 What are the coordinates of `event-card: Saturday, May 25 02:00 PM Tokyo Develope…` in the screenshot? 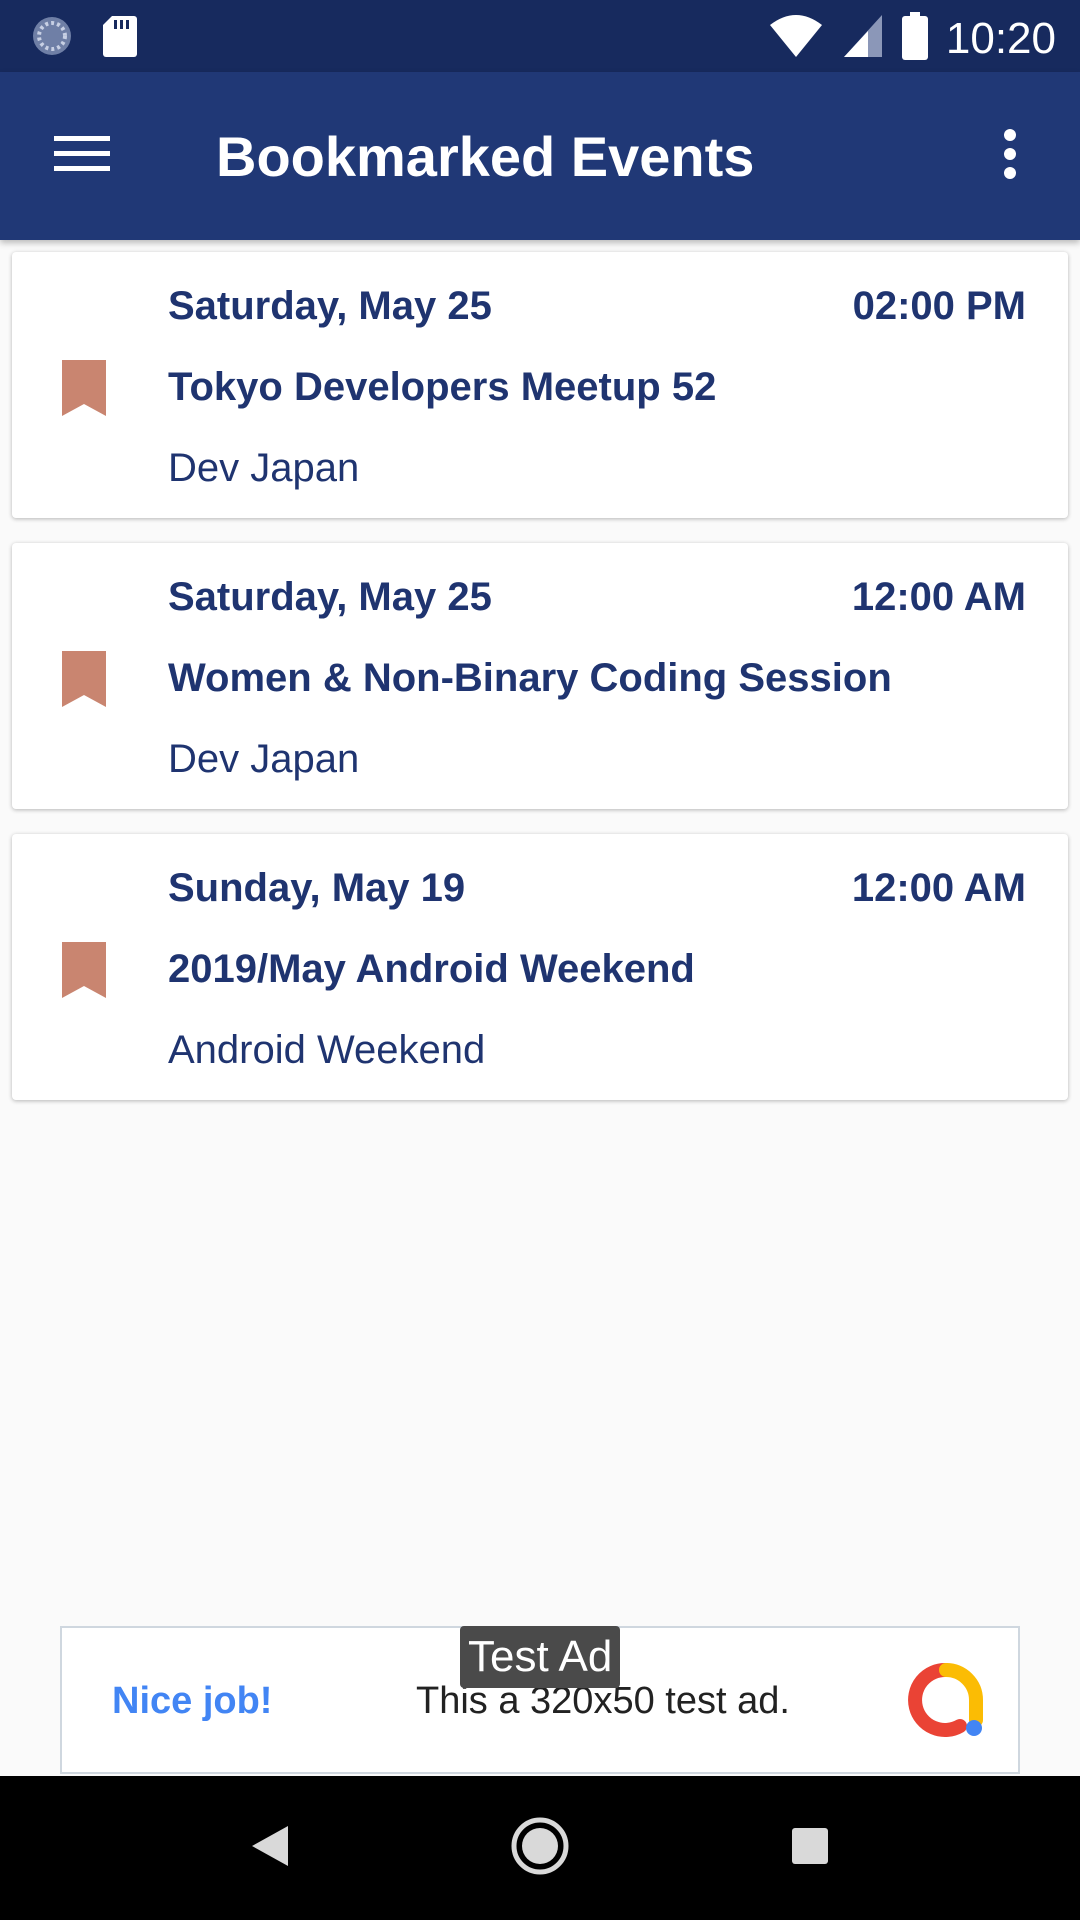 It's located at (540, 385).